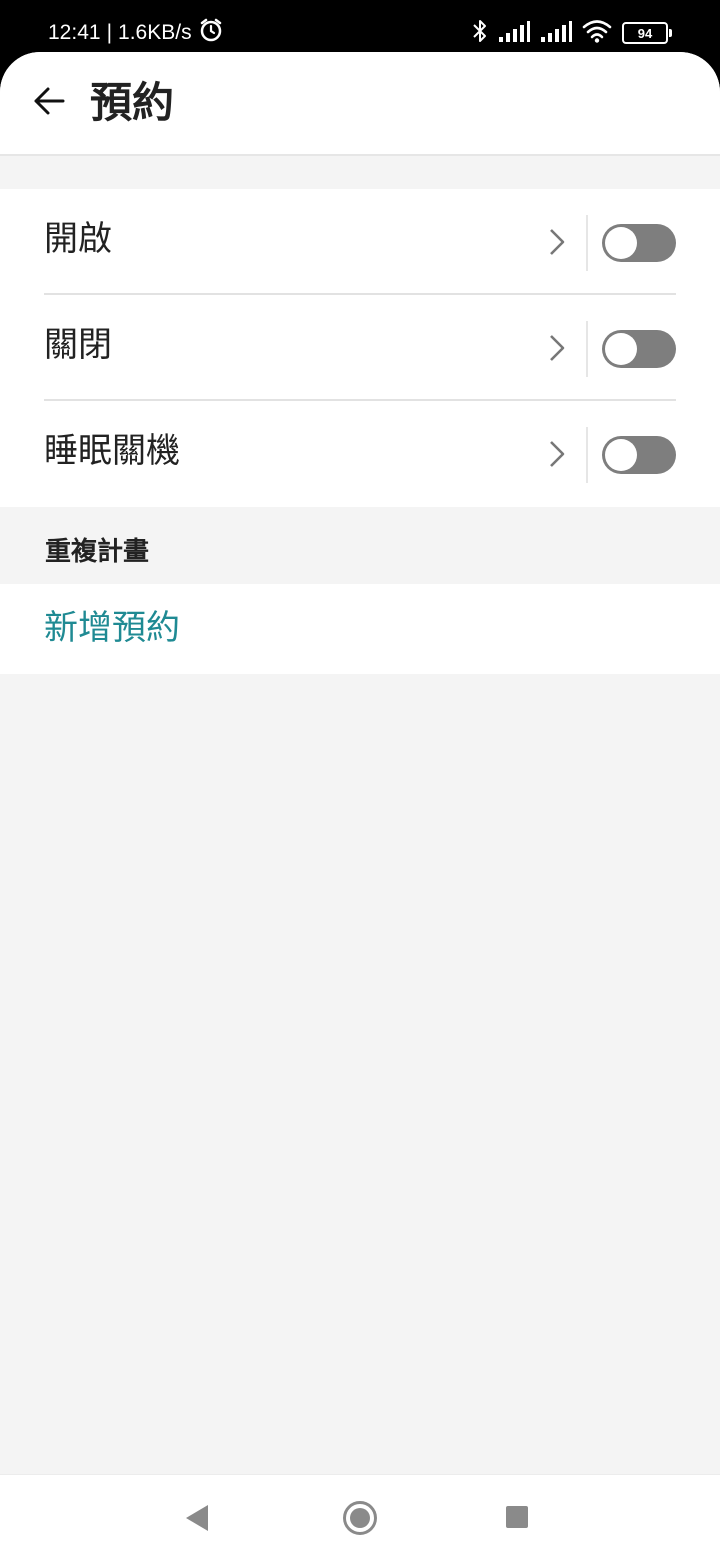 The height and width of the screenshot is (1560, 720). I want to click on nav-recents-icon, so click(517, 1517).